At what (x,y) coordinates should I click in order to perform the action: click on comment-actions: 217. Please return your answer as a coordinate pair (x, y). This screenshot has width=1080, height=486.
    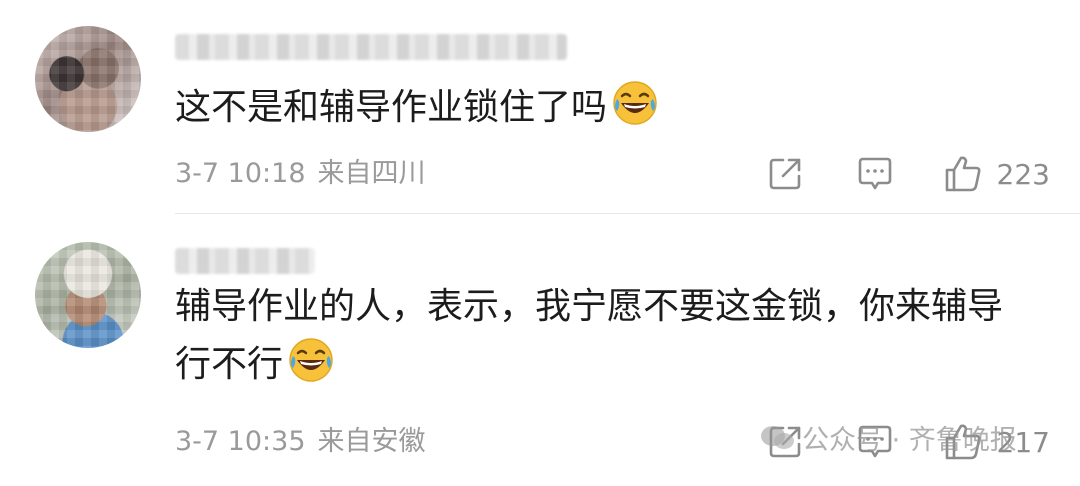
    Looking at the image, I should click on (907, 442).